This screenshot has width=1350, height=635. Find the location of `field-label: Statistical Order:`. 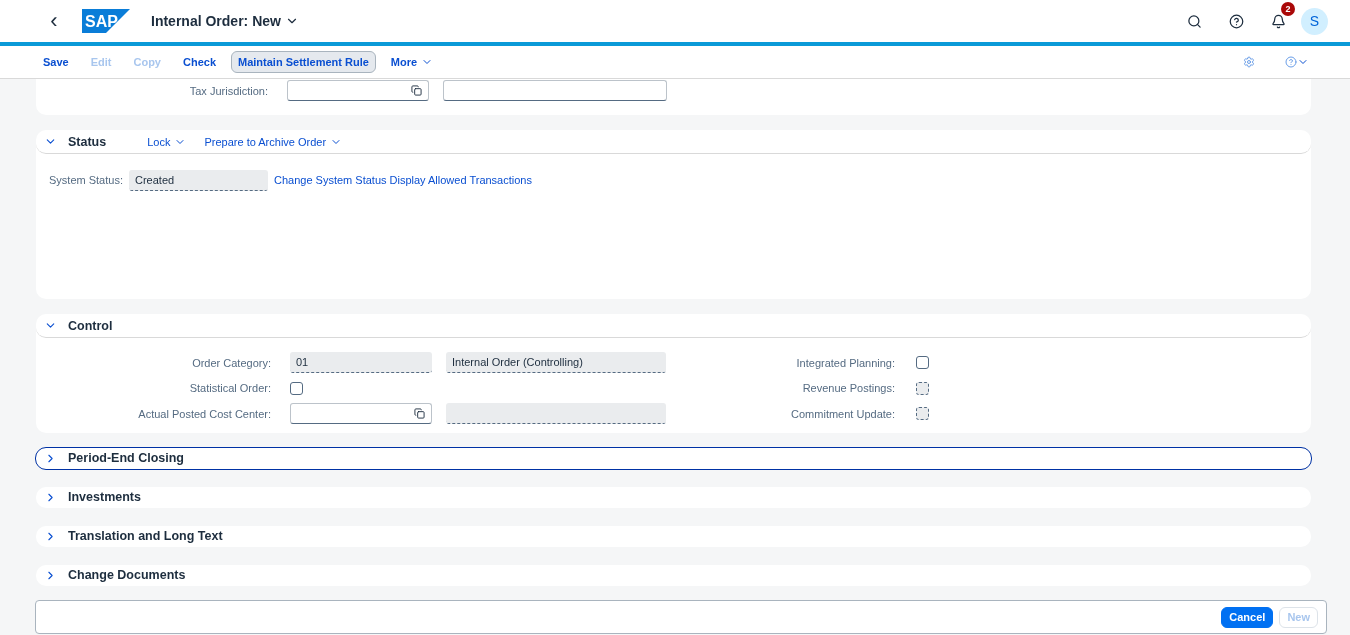

field-label: Statistical Order: is located at coordinates (229, 388).